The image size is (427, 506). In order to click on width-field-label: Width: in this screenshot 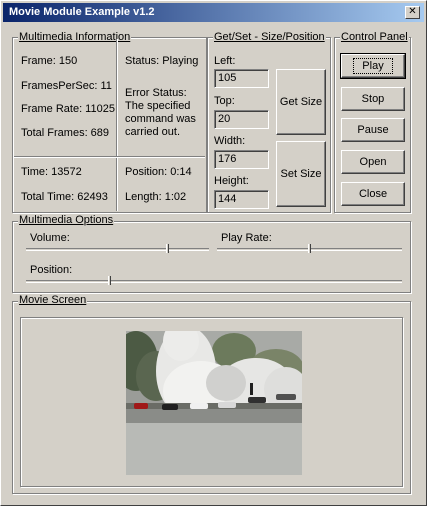, I will do `click(230, 141)`.